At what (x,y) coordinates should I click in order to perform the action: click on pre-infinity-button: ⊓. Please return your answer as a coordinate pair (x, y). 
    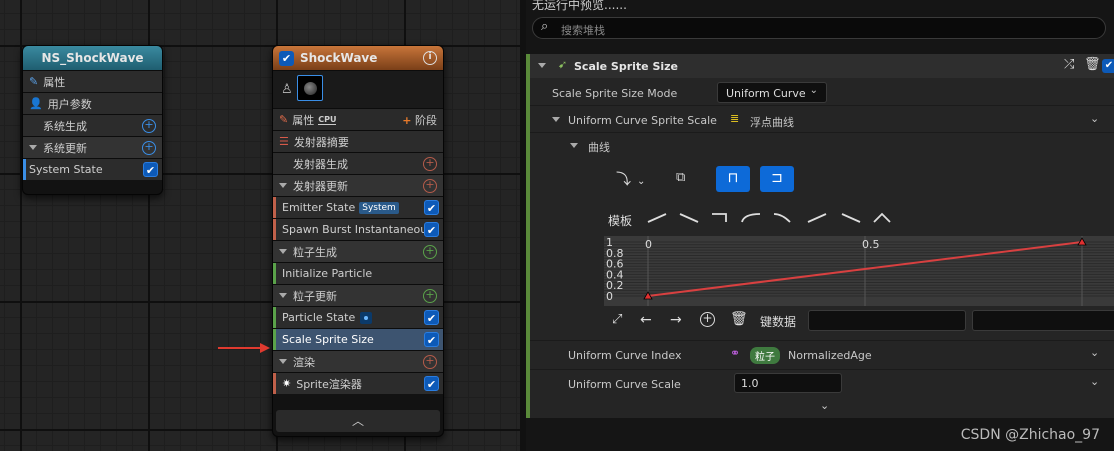
    Looking at the image, I should click on (733, 179).